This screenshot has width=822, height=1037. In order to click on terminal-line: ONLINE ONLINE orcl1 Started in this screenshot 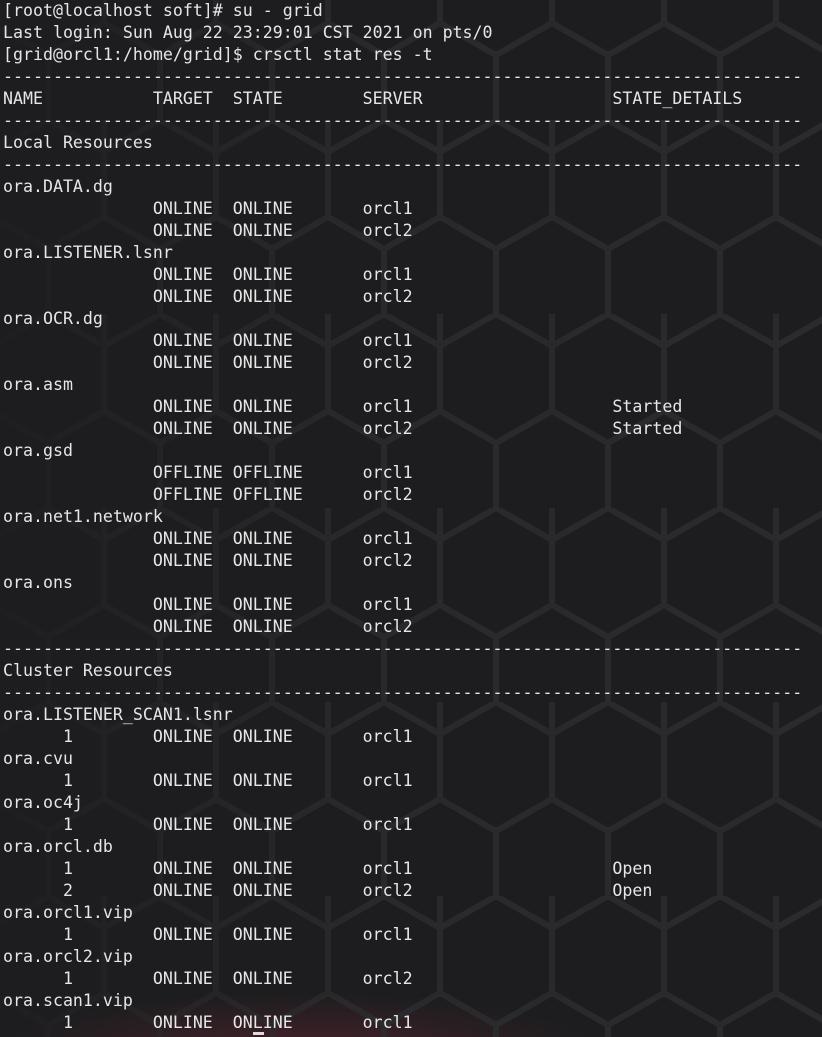, I will do `click(343, 406)`.